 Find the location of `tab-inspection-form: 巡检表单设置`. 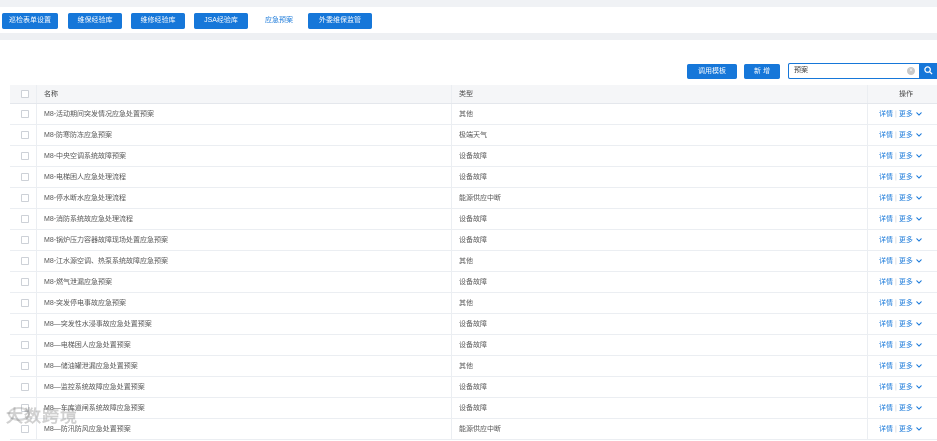

tab-inspection-form: 巡检表单设置 is located at coordinates (30, 21).